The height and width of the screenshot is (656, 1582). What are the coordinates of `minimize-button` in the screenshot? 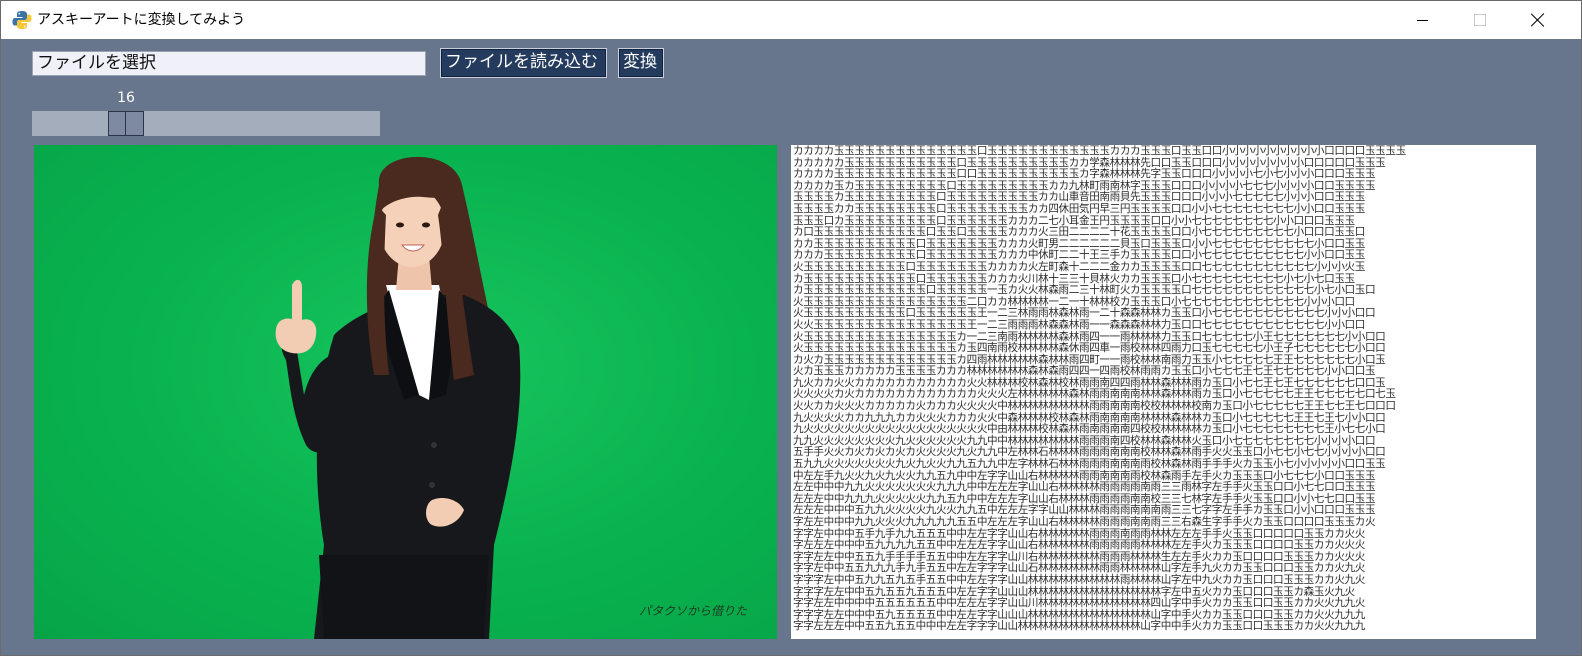 It's located at (1422, 20).